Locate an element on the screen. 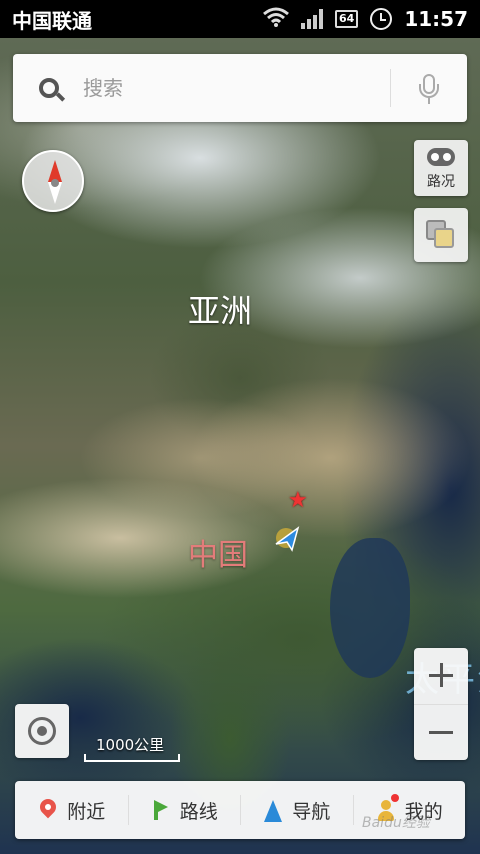  alarm-clock-icon is located at coordinates (381, 19).